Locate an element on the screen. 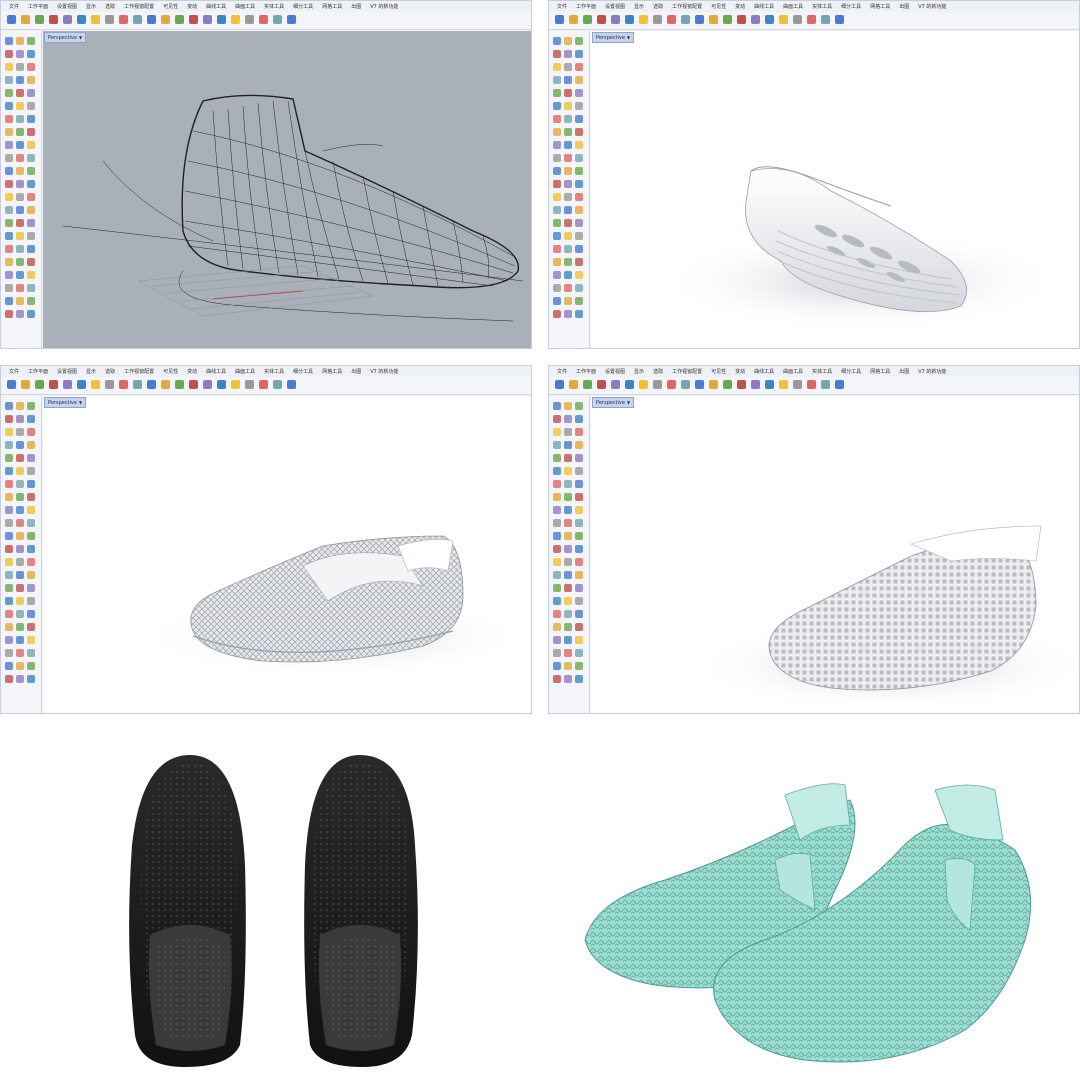  menu-solid-tools: 实体工具 is located at coordinates (274, 371).